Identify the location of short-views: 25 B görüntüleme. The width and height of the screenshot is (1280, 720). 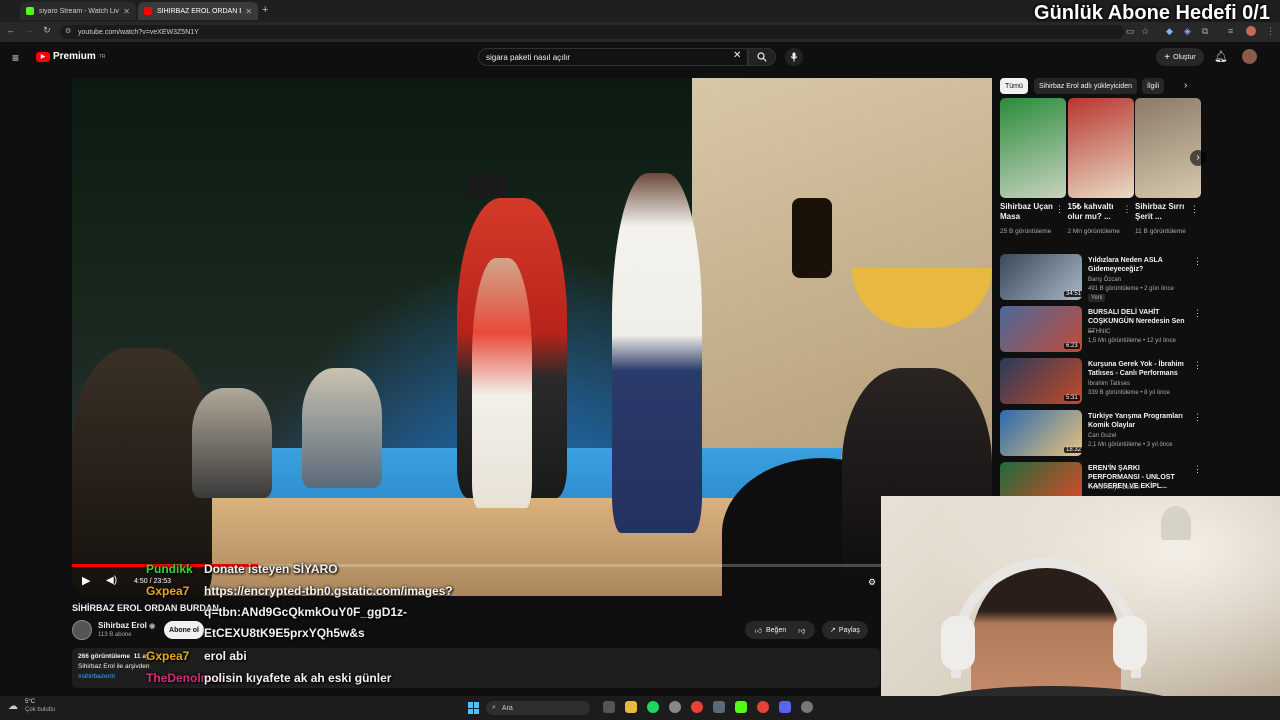
(1026, 231).